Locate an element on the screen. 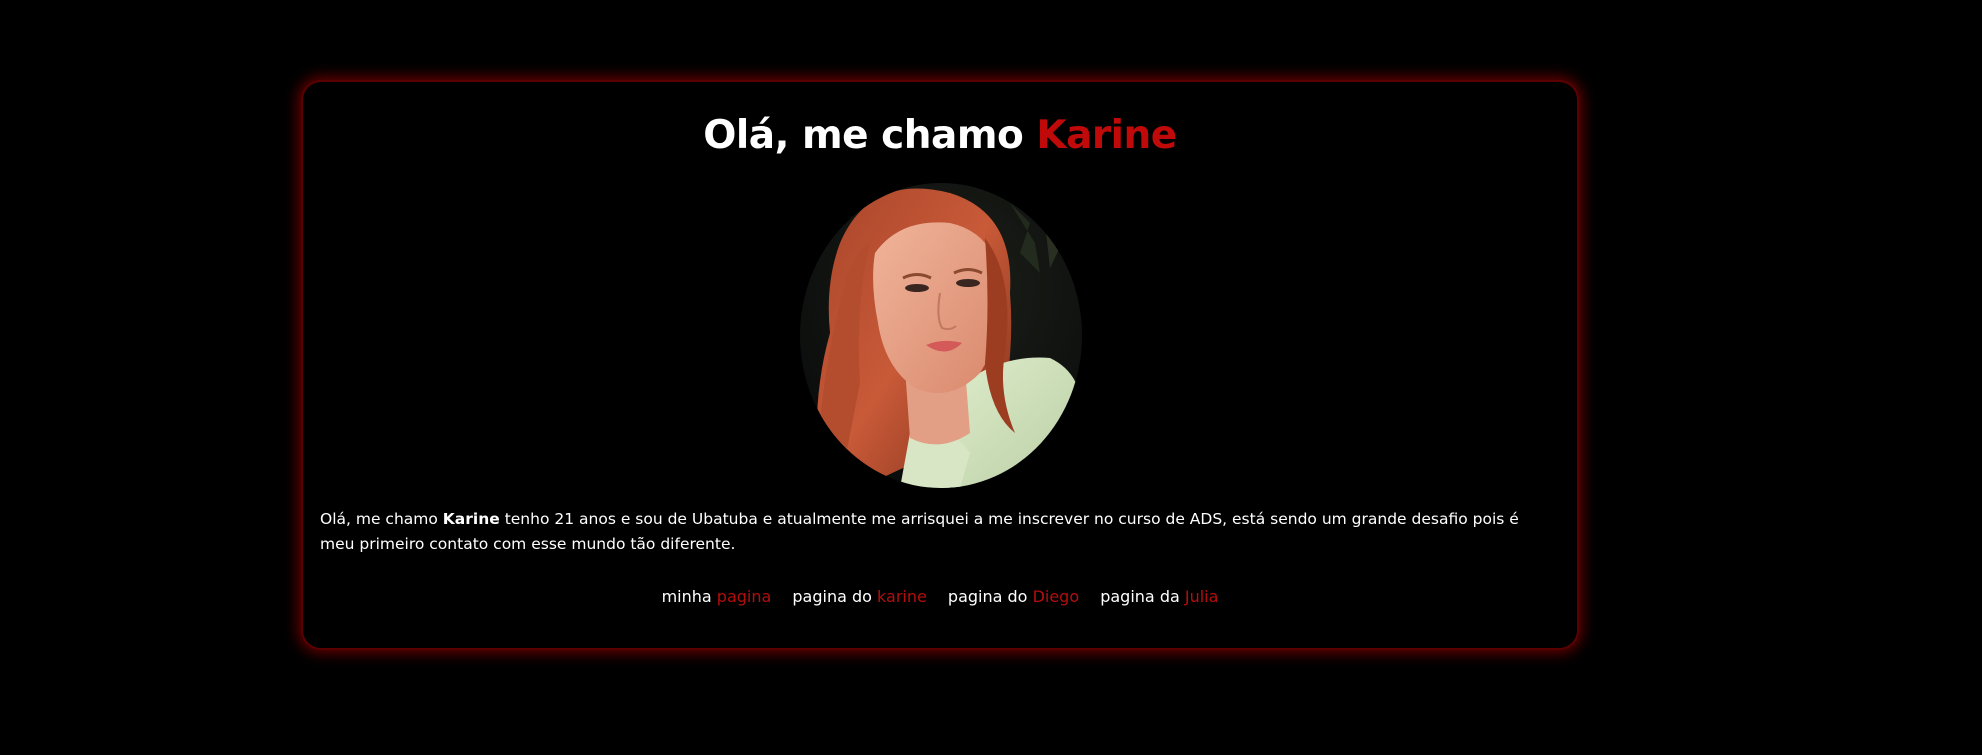  link-prefix: minha is located at coordinates (686, 596).